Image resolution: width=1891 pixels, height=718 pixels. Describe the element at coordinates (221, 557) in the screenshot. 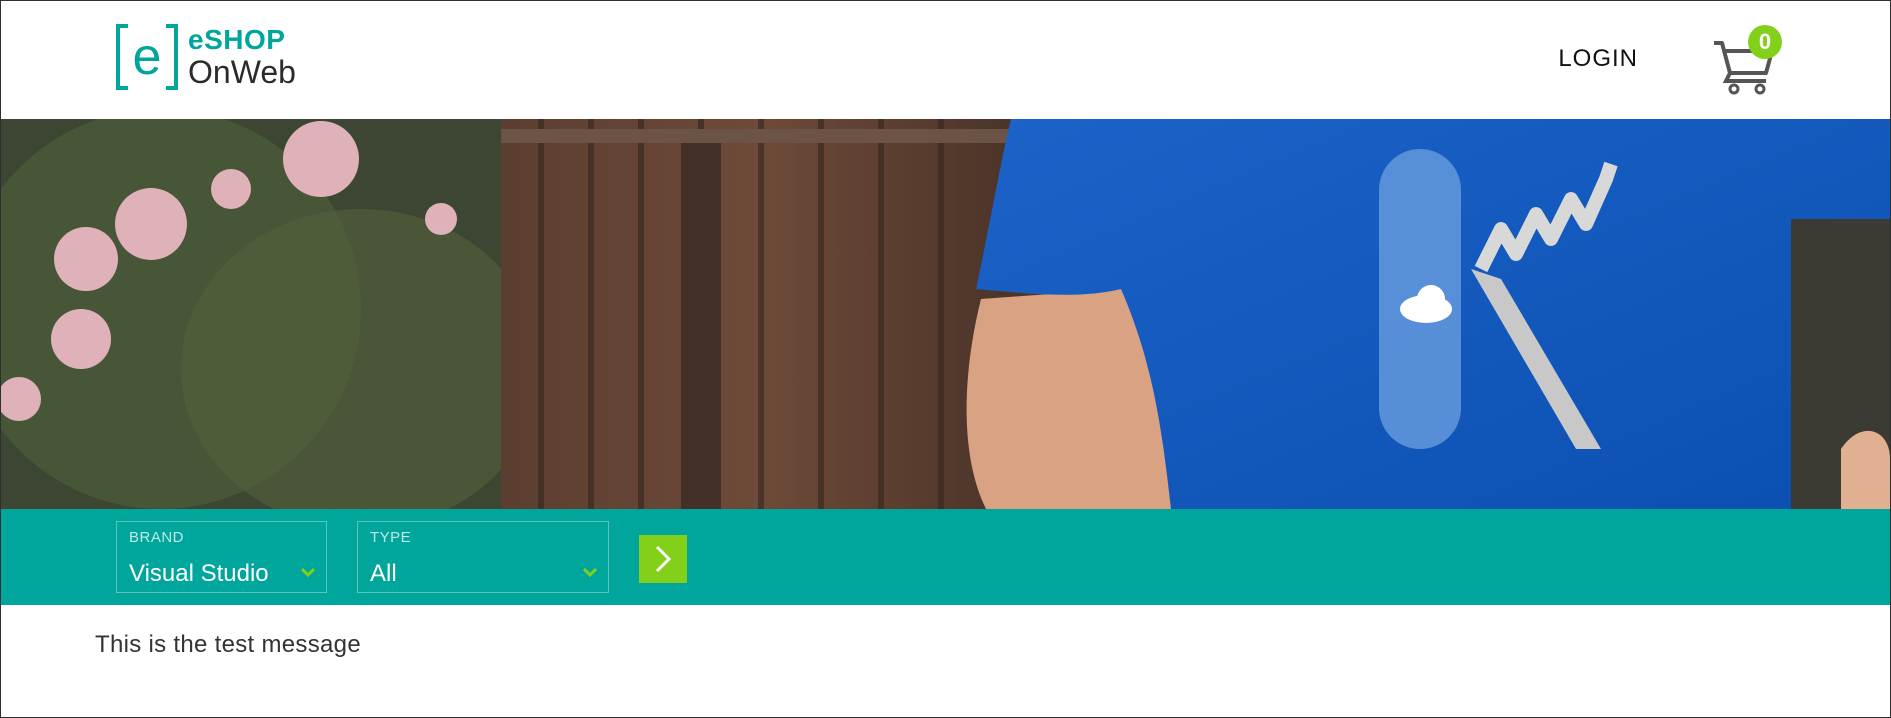

I see `brand-select: BRAND Visual Studio` at that location.